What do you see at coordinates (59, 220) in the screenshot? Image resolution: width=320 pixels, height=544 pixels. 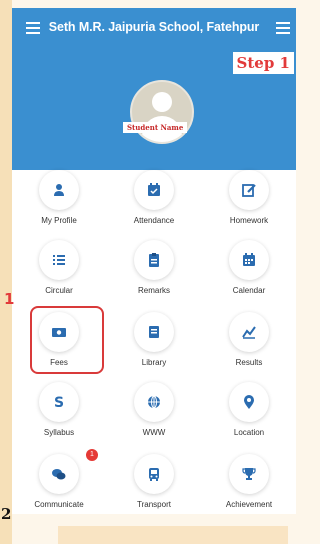 I see `menu-item-label: My Profile` at bounding box center [59, 220].